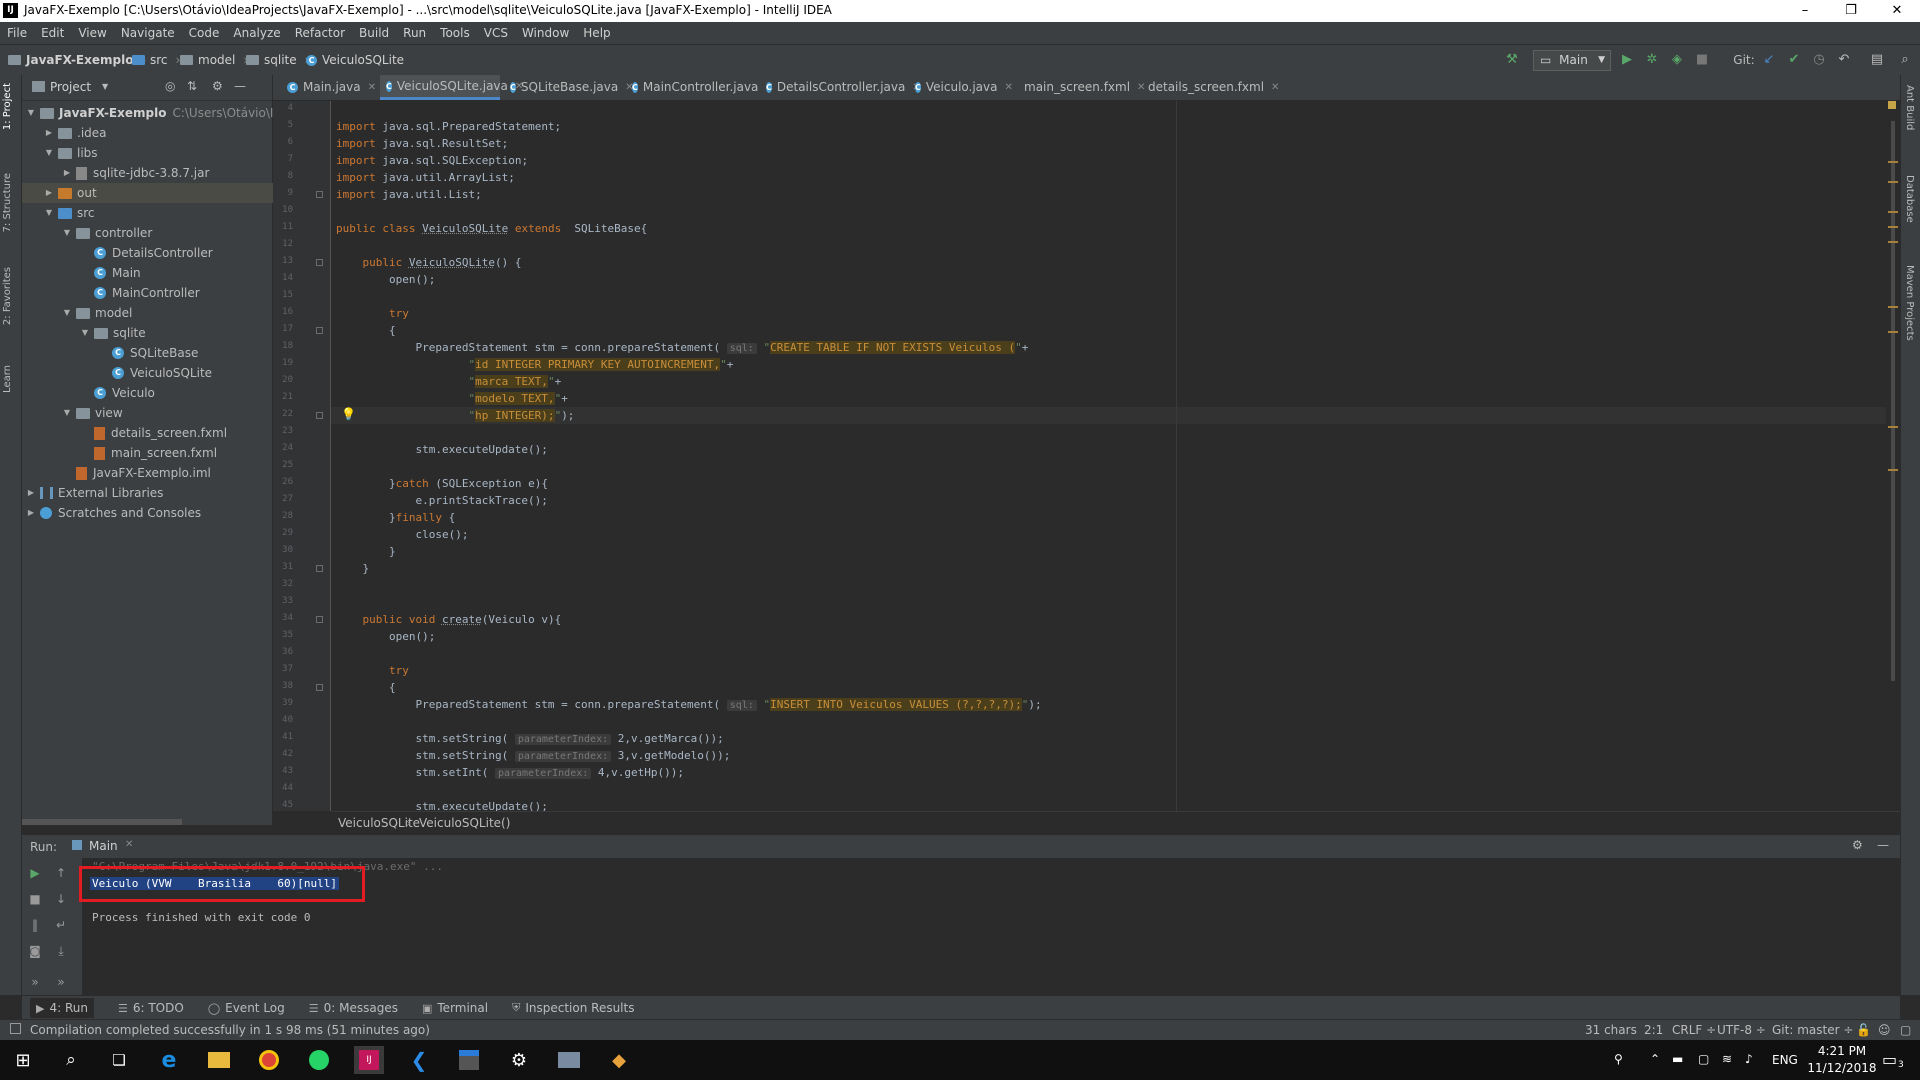  I want to click on tree-item: main_screen.fxml, so click(148, 453).